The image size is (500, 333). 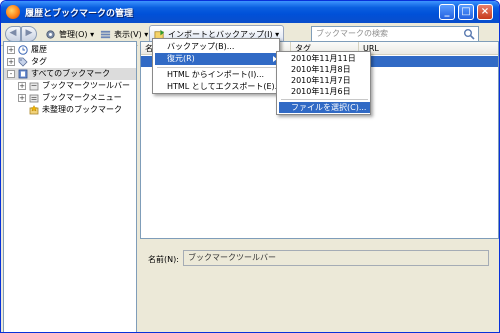 I want to click on tree-item-all-bookmarks: - すべてのブックマーク, so click(x=70, y=74).